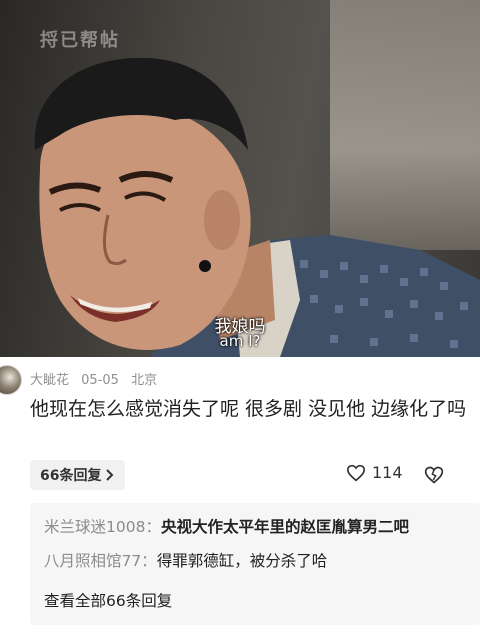 This screenshot has height=640, width=480. I want to click on reply-item: 米兰球迷1008：央视大作太平年里的赵匡胤算男二吧, so click(226, 526).